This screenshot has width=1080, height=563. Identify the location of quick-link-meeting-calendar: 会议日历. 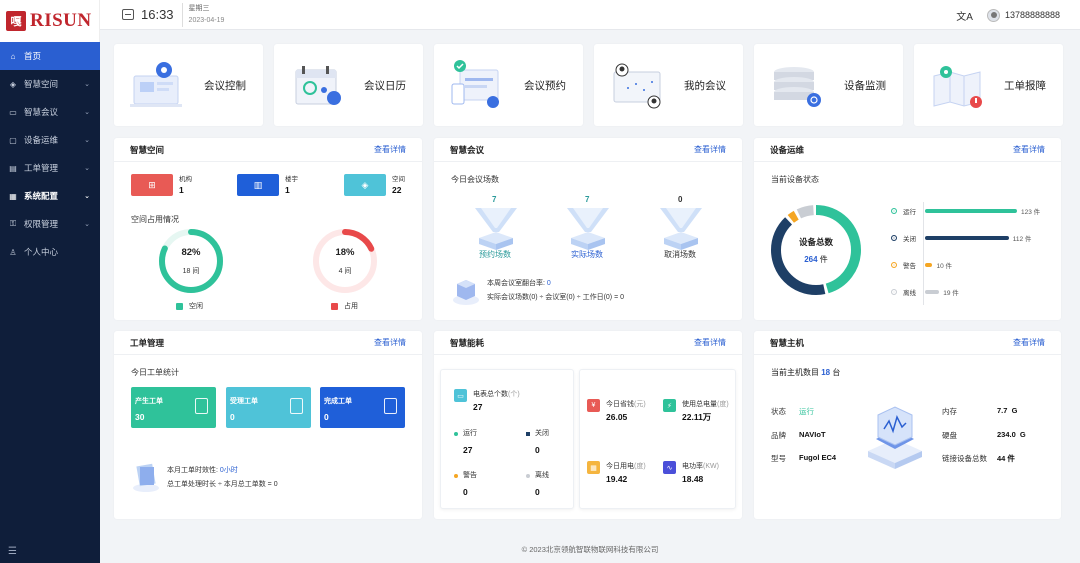
(348, 85).